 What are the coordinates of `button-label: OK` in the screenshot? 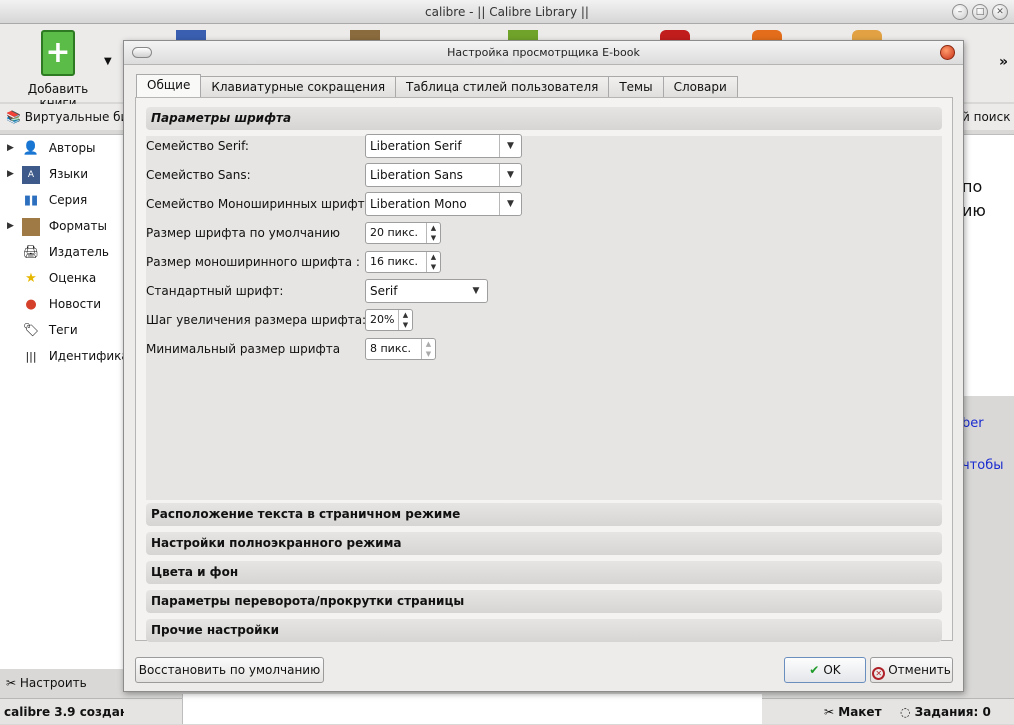 It's located at (832, 670).